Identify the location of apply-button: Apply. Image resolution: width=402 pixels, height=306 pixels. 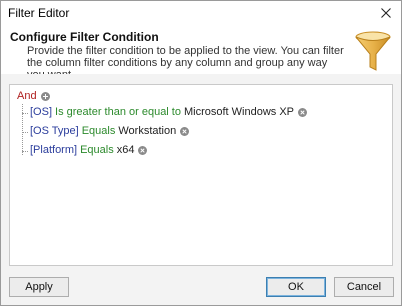
(39, 287).